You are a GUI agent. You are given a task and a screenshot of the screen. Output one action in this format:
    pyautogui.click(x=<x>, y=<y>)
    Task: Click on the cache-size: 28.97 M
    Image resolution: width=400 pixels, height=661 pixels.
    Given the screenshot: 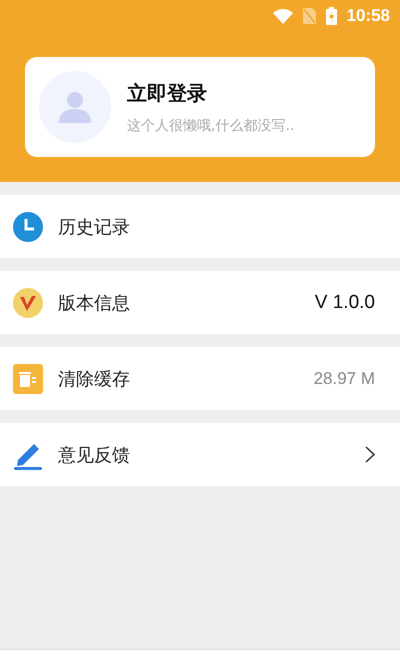 What is the action you would take?
    pyautogui.click(x=344, y=378)
    